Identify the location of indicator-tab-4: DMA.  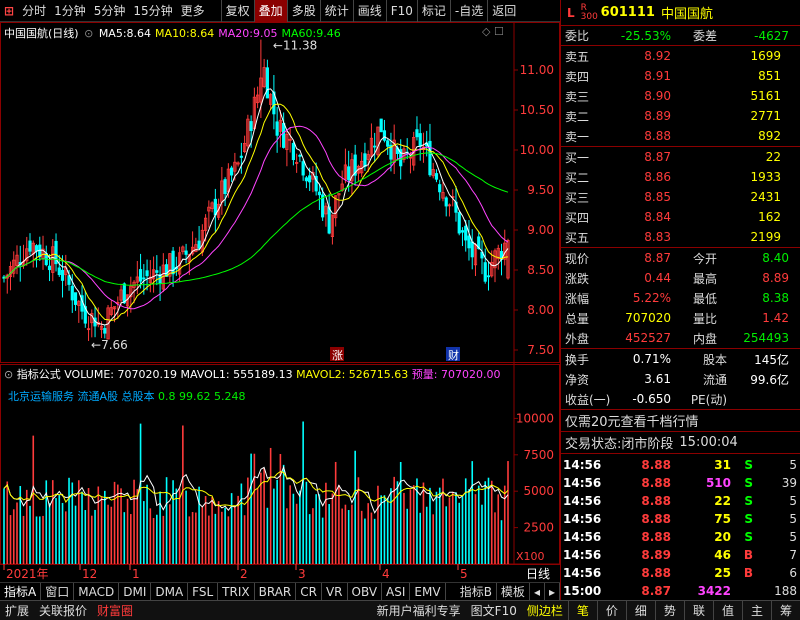
(170, 591).